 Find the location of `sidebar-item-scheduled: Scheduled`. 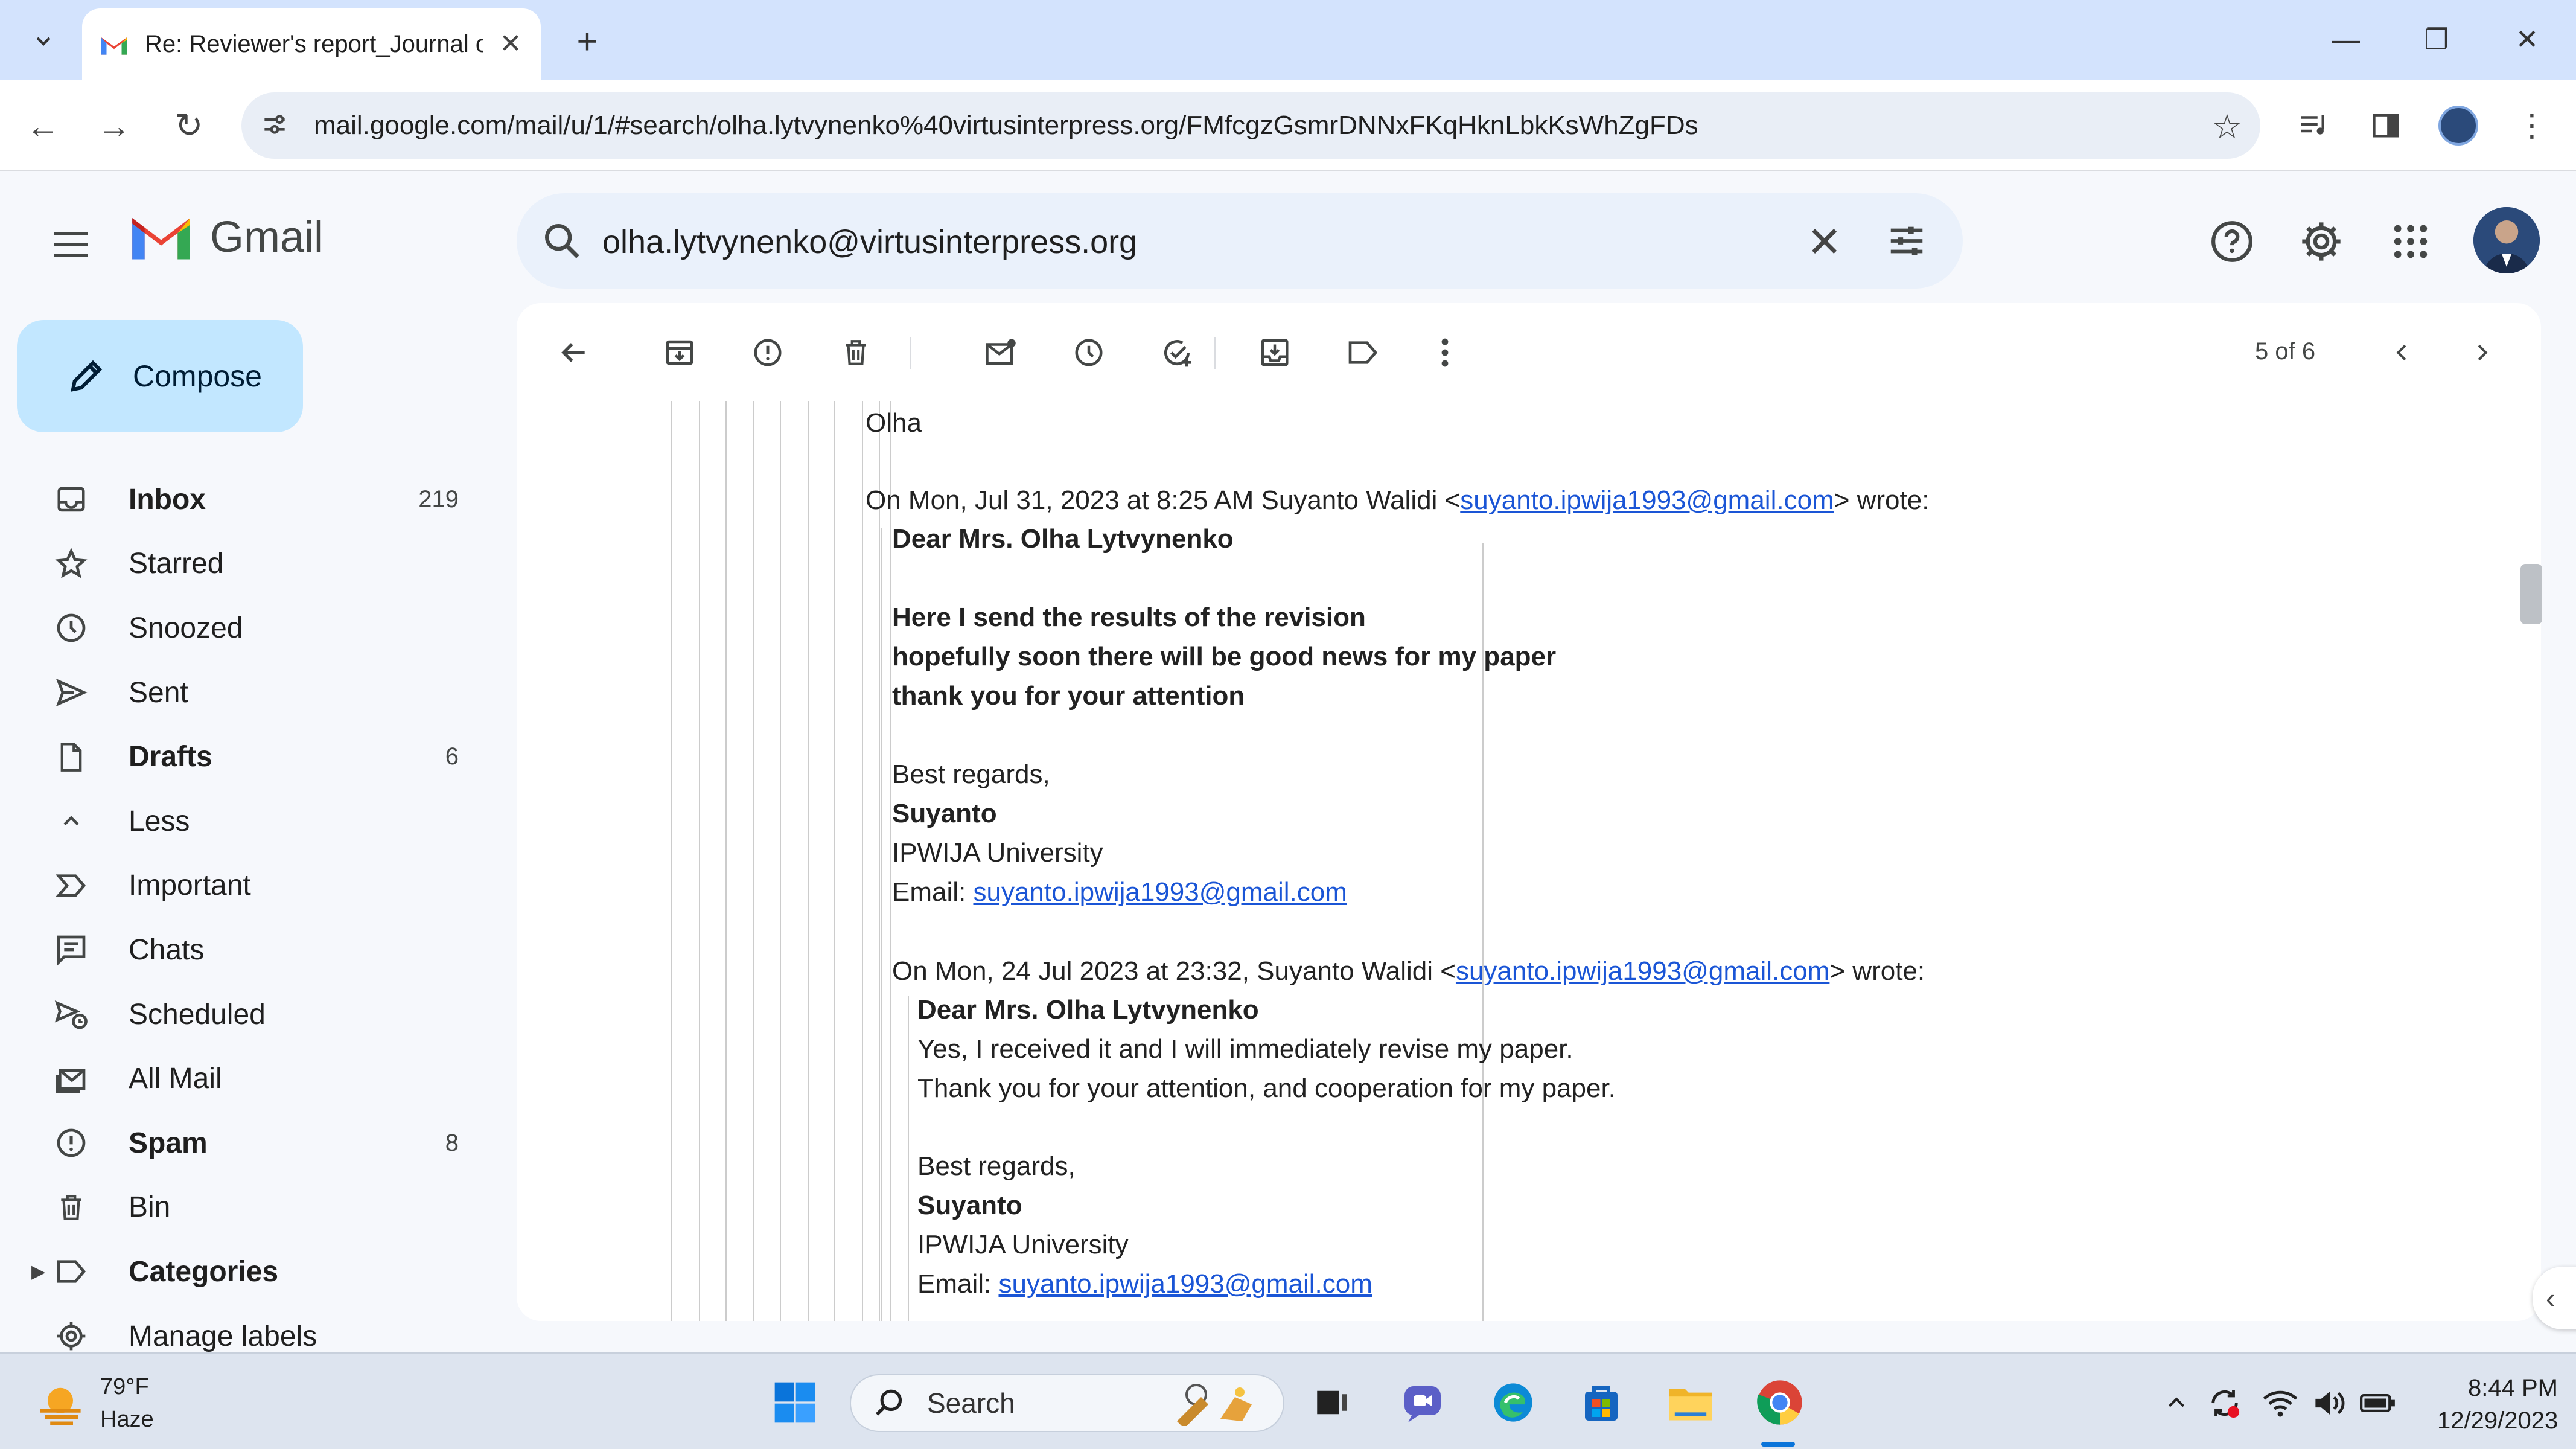

sidebar-item-scheduled: Scheduled is located at coordinates (253, 1014).